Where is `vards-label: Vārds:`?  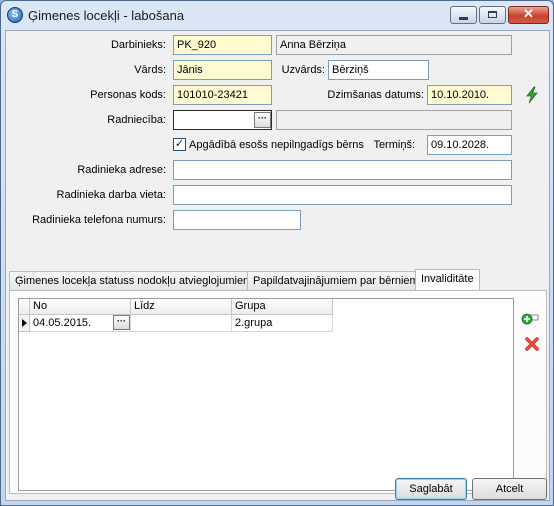
vards-label: Vārds: is located at coordinates (150, 70).